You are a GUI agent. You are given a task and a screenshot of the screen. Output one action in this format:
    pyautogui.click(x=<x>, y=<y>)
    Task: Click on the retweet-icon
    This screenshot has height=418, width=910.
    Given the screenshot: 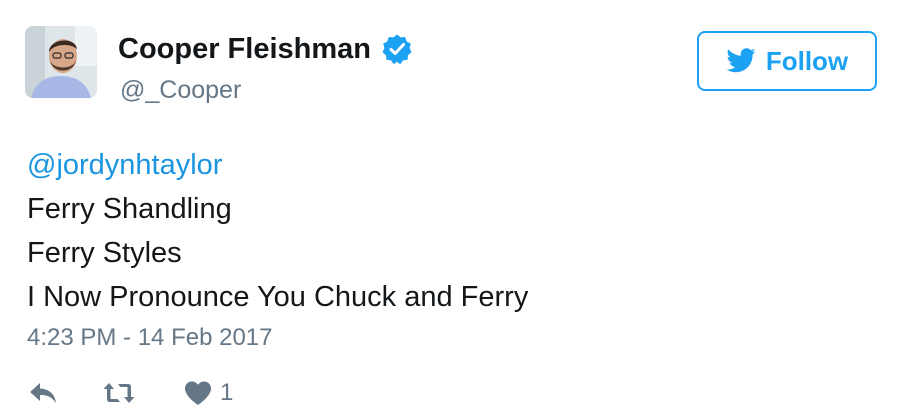 What is the action you would take?
    pyautogui.click(x=119, y=393)
    